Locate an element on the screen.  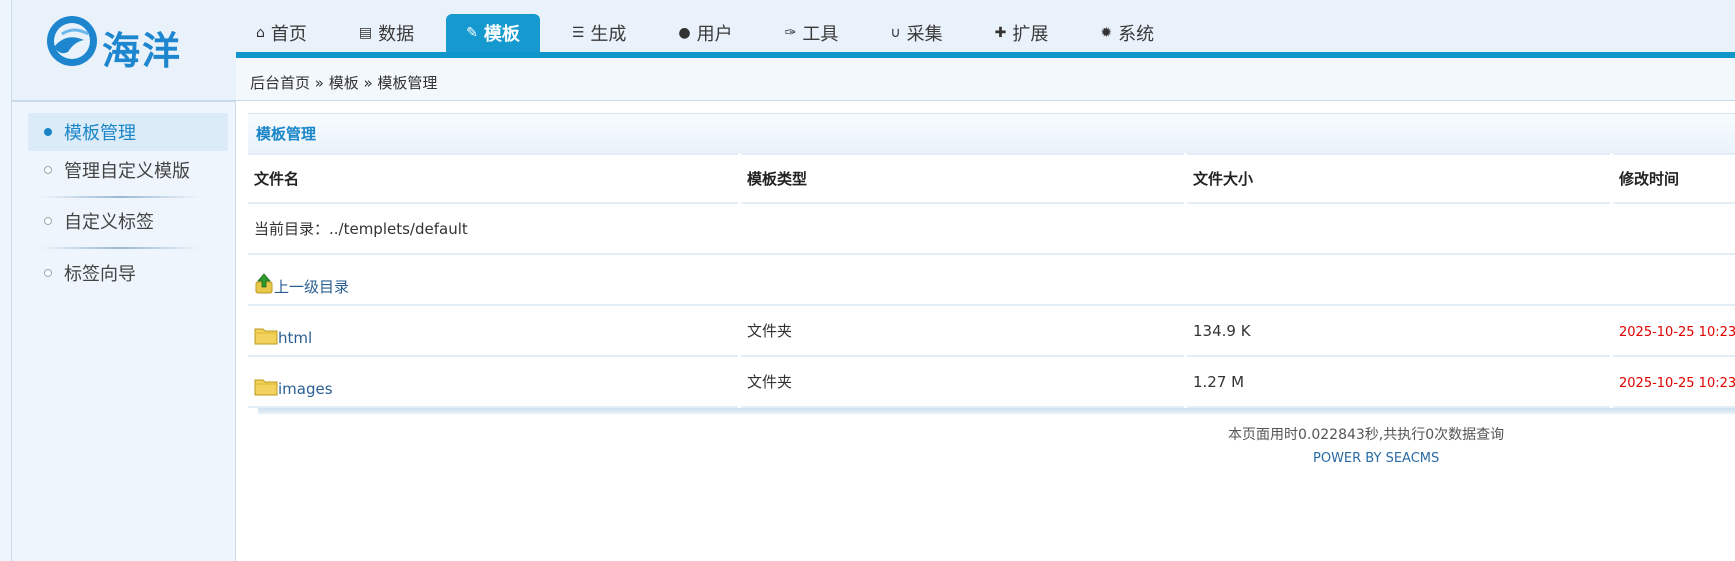
logo-area: 海洋 is located at coordinates (124, 50).